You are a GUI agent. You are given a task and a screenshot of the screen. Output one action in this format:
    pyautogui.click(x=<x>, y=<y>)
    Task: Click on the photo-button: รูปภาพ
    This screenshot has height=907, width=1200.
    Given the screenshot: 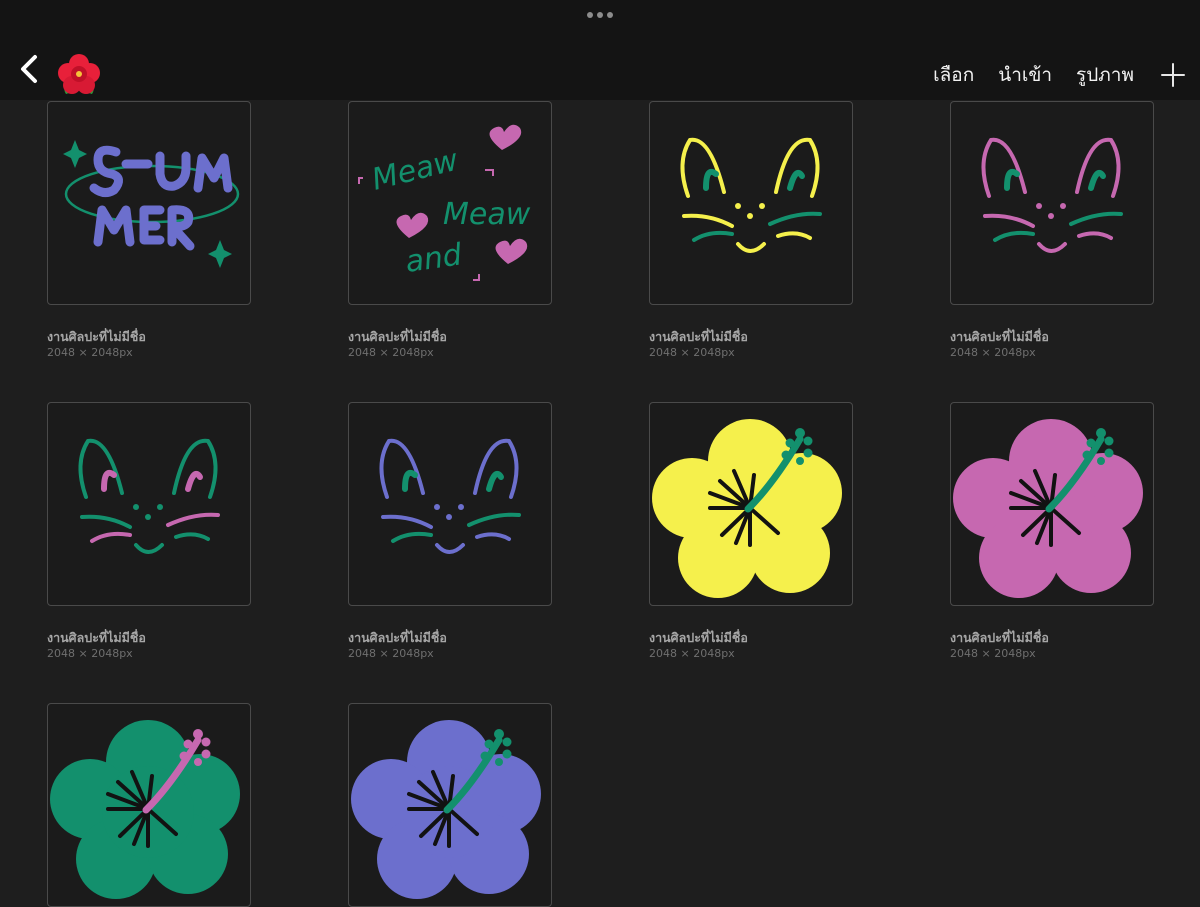 What is the action you would take?
    pyautogui.click(x=1105, y=75)
    